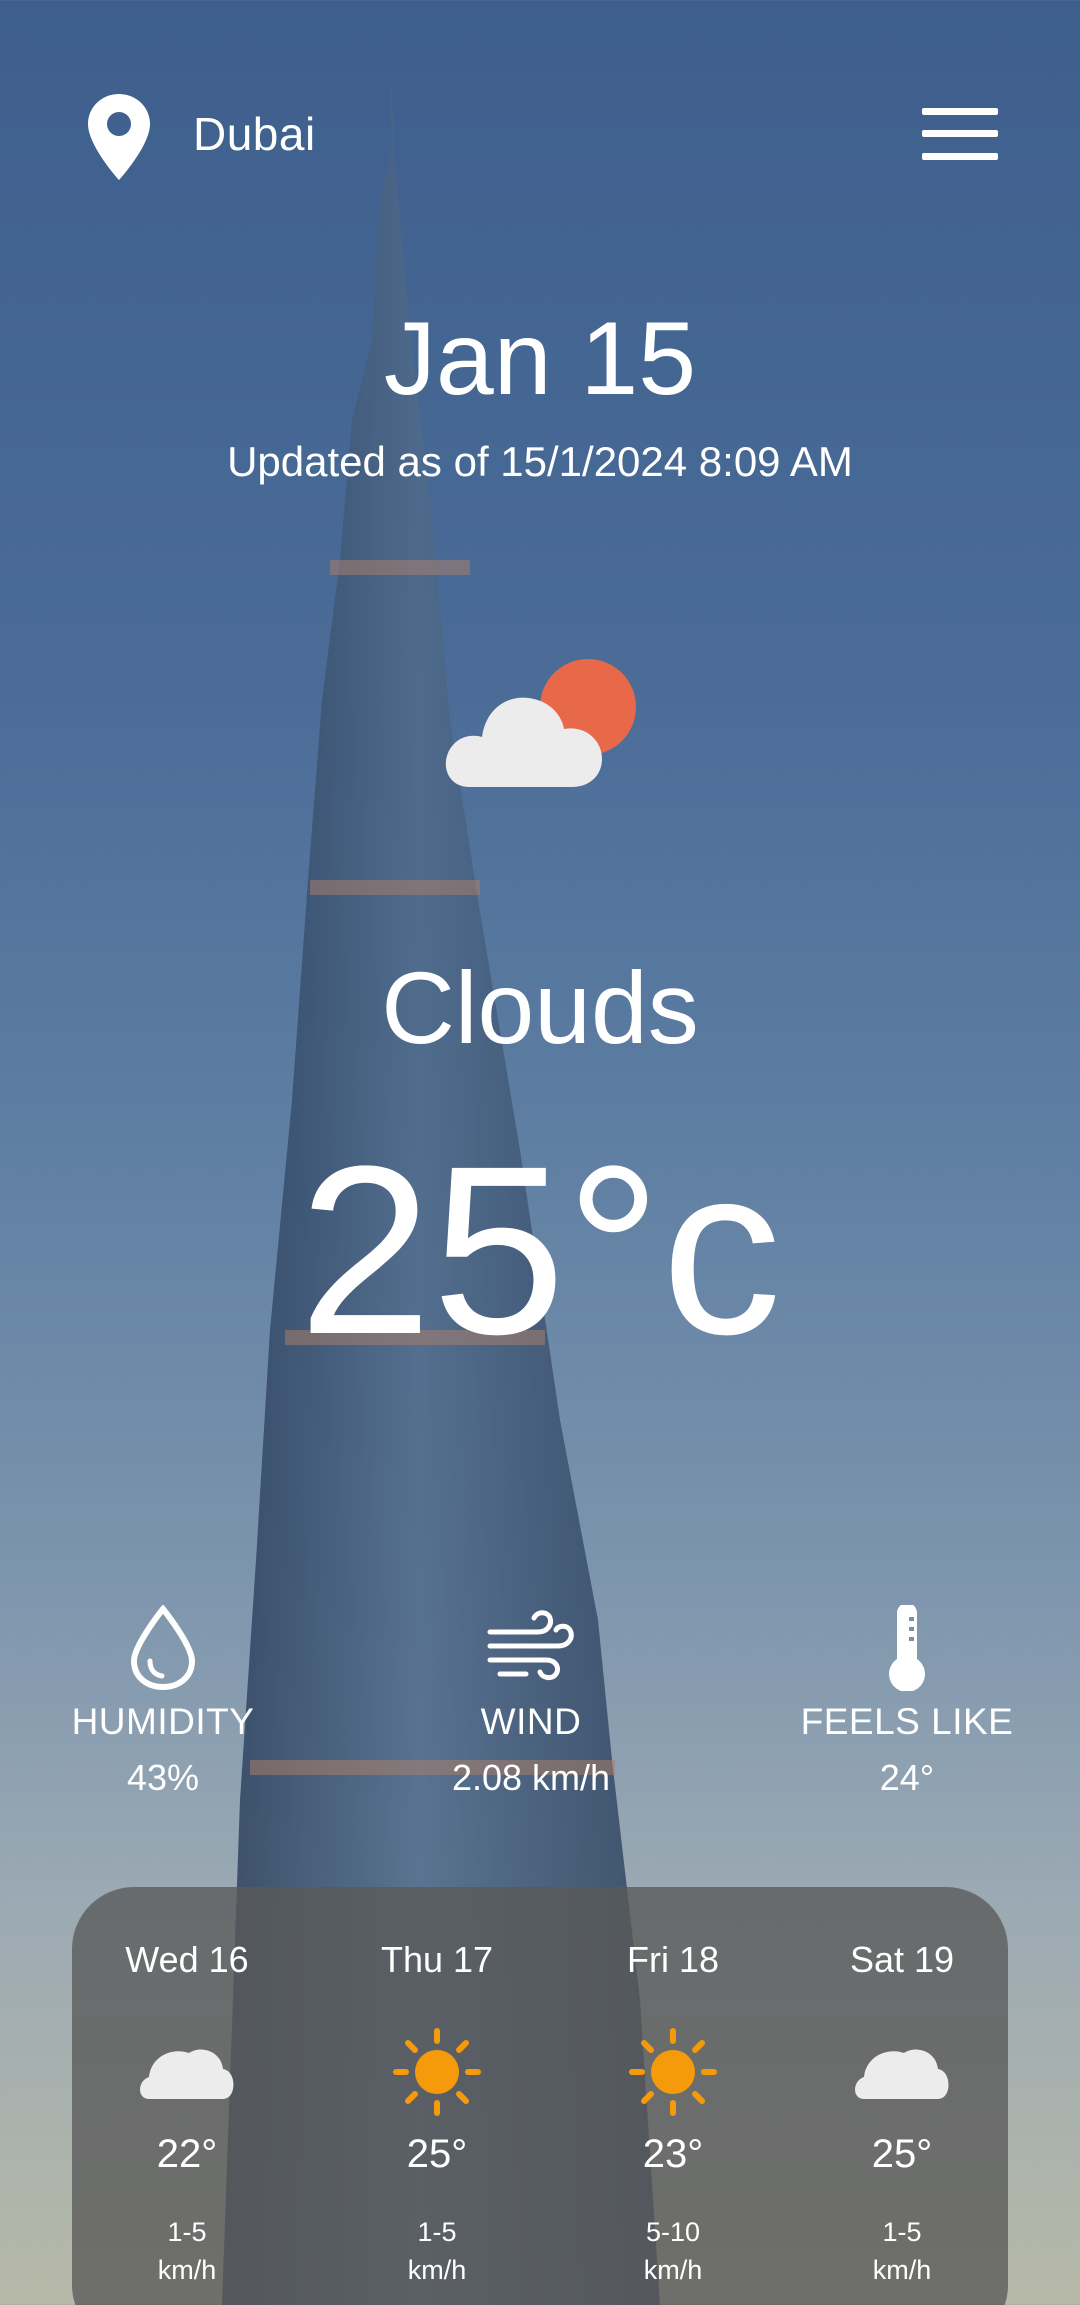 This screenshot has width=1080, height=2305. What do you see at coordinates (673, 2154) in the screenshot?
I see `forecast-temp: 23°` at bounding box center [673, 2154].